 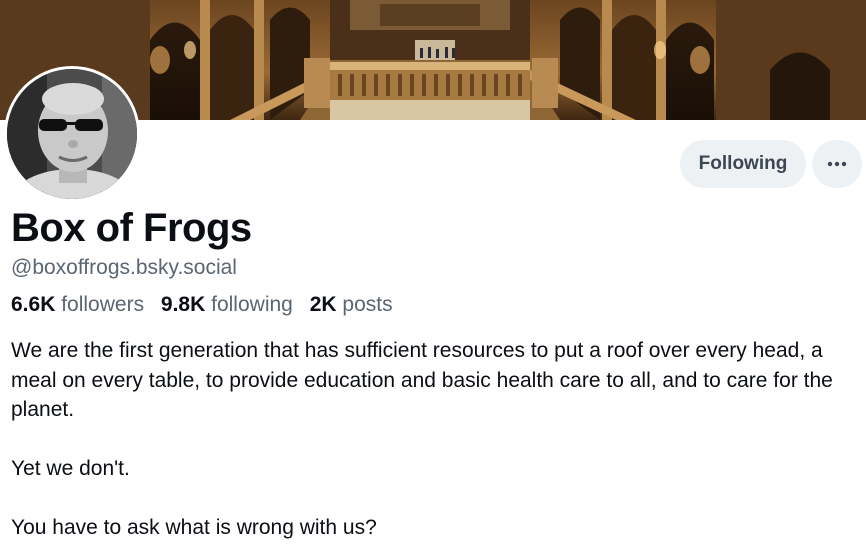 What do you see at coordinates (323, 304) in the screenshot?
I see `posts-count: 2K` at bounding box center [323, 304].